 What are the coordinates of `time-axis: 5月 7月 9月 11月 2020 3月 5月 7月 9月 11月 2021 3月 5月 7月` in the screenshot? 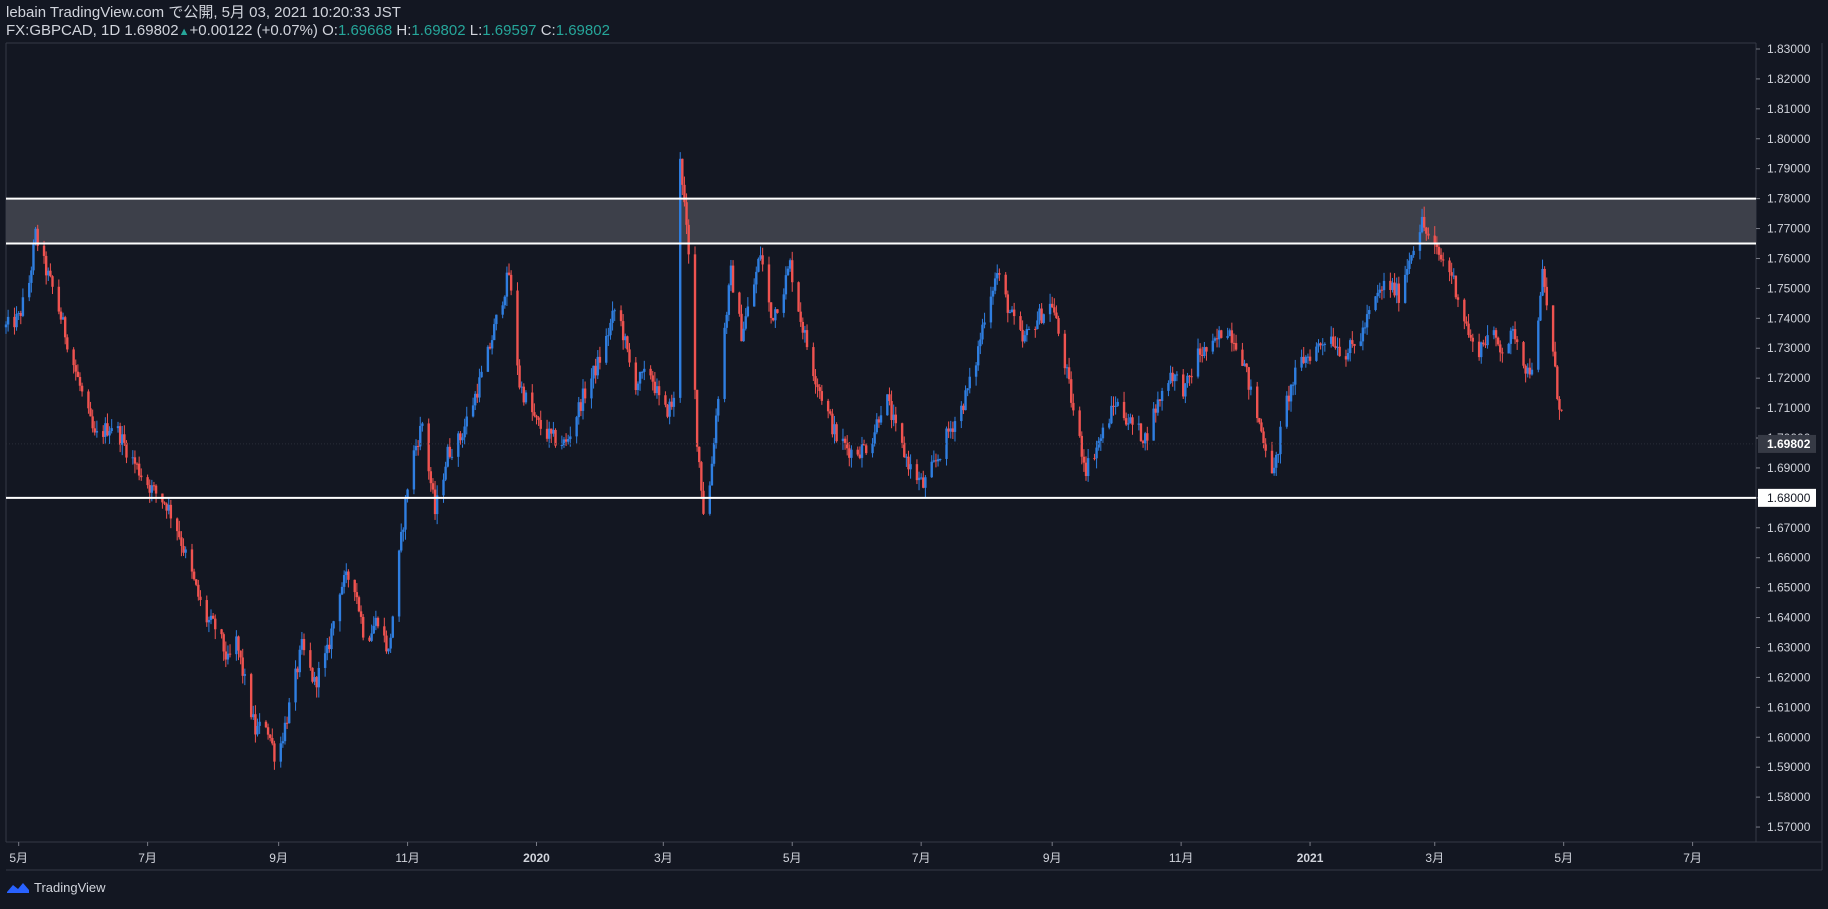 It's located at (855, 853).